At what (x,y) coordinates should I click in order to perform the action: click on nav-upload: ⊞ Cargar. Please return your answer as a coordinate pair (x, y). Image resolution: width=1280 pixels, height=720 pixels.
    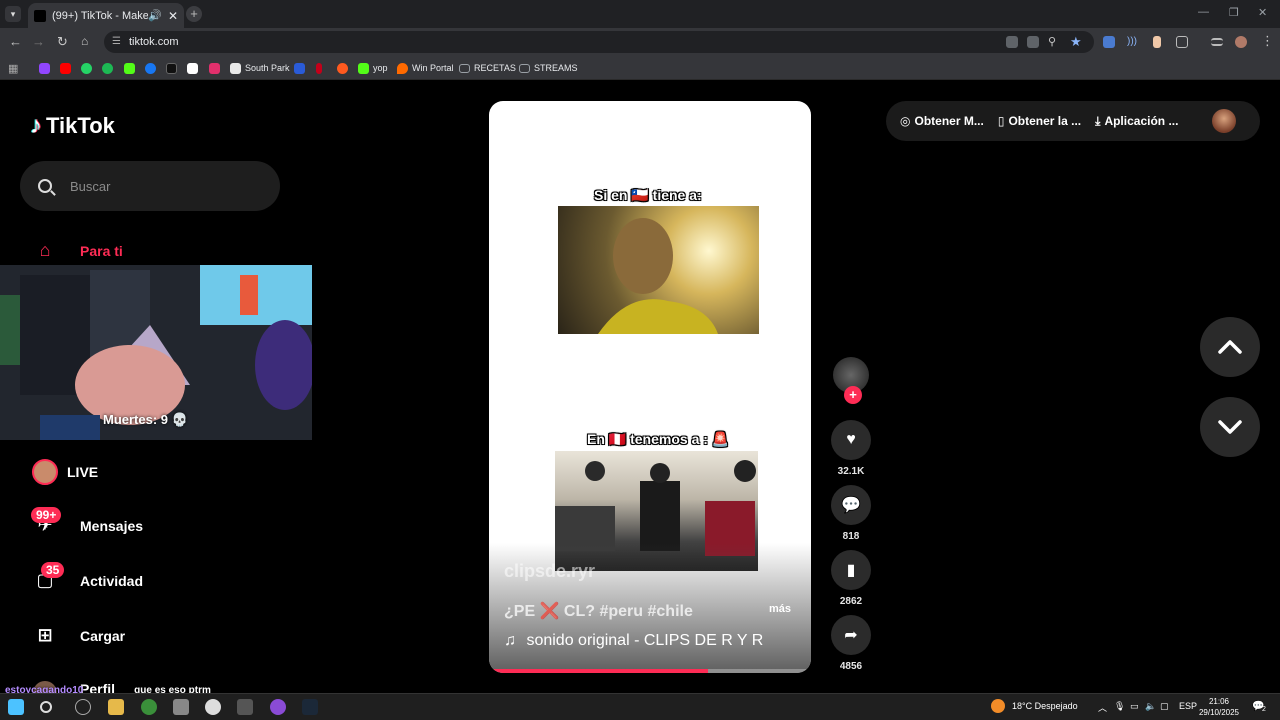
    Looking at the image, I should click on (75, 635).